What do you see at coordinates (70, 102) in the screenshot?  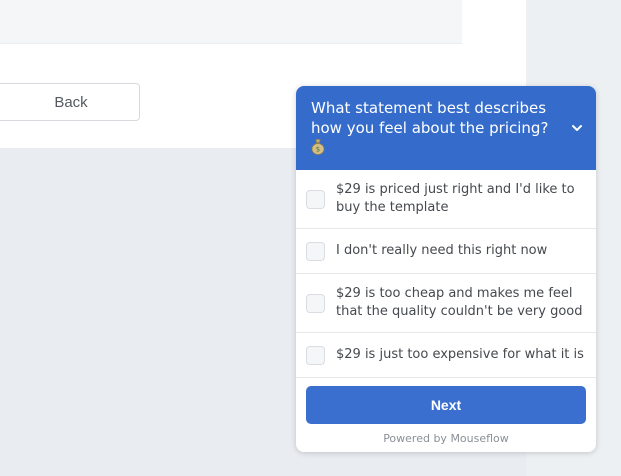 I see `back-button: Back` at bounding box center [70, 102].